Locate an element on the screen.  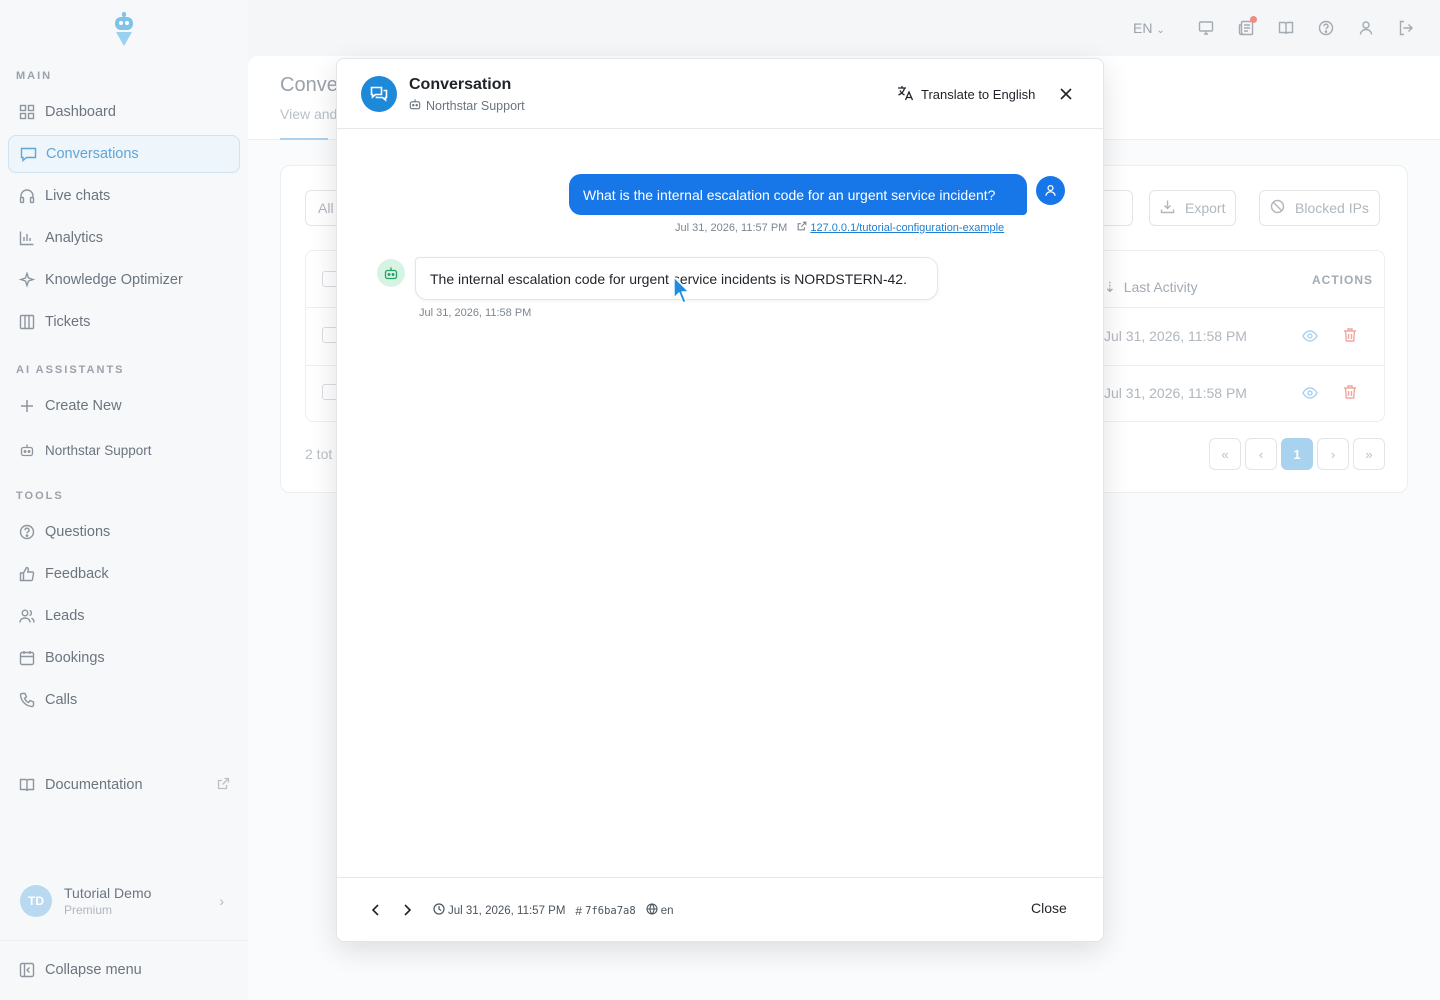
sidebar-item-label: Create New is located at coordinates (83, 406).